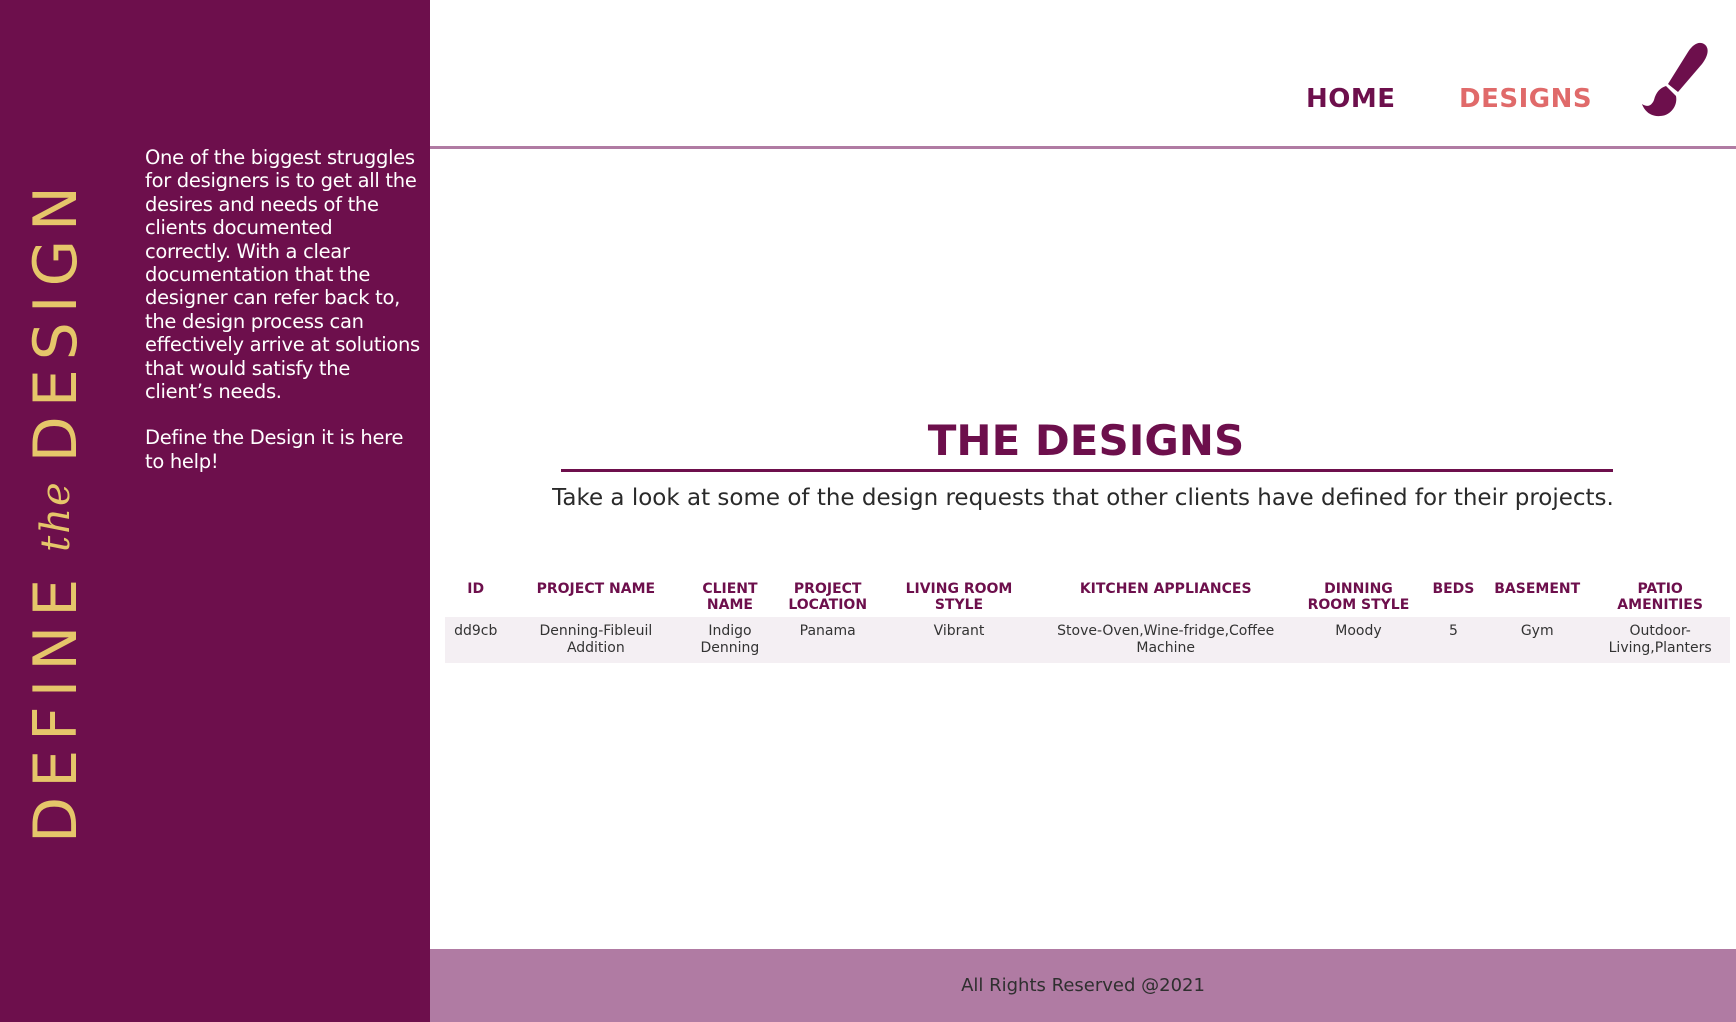  I want to click on header-basement: BASEMENT, so click(1537, 589).